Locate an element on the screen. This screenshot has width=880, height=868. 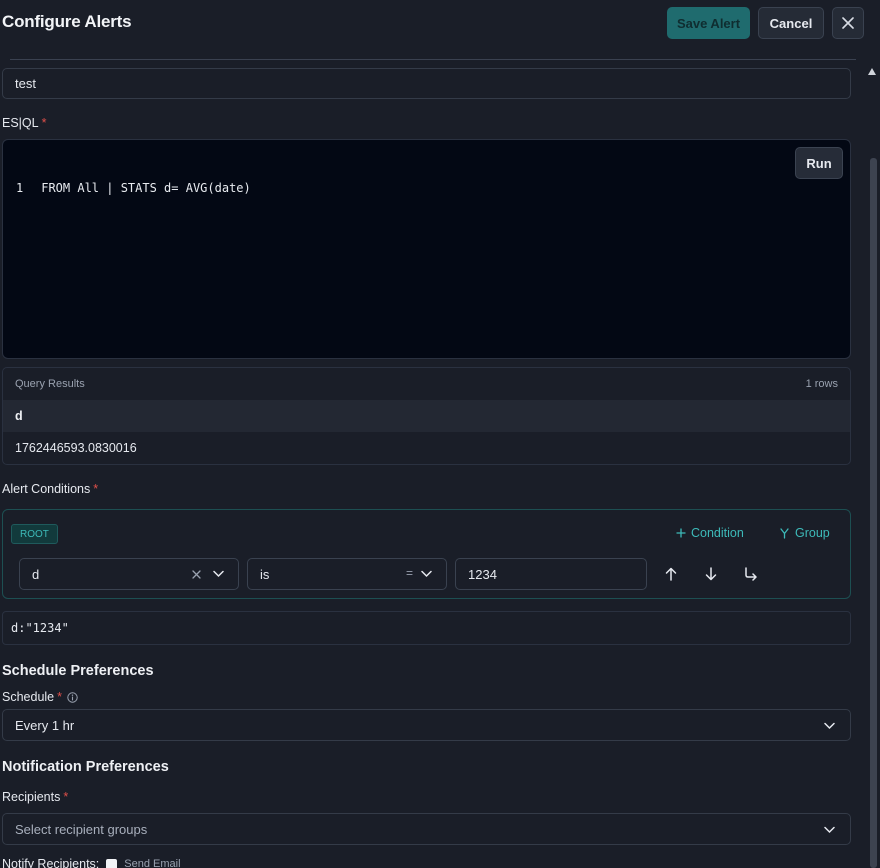
save-alert-button: Save Alert is located at coordinates (708, 23).